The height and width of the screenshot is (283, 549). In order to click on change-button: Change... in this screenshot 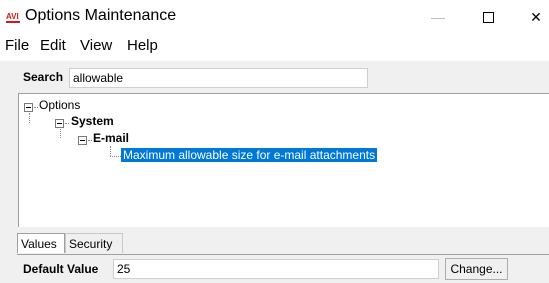, I will do `click(476, 269)`.